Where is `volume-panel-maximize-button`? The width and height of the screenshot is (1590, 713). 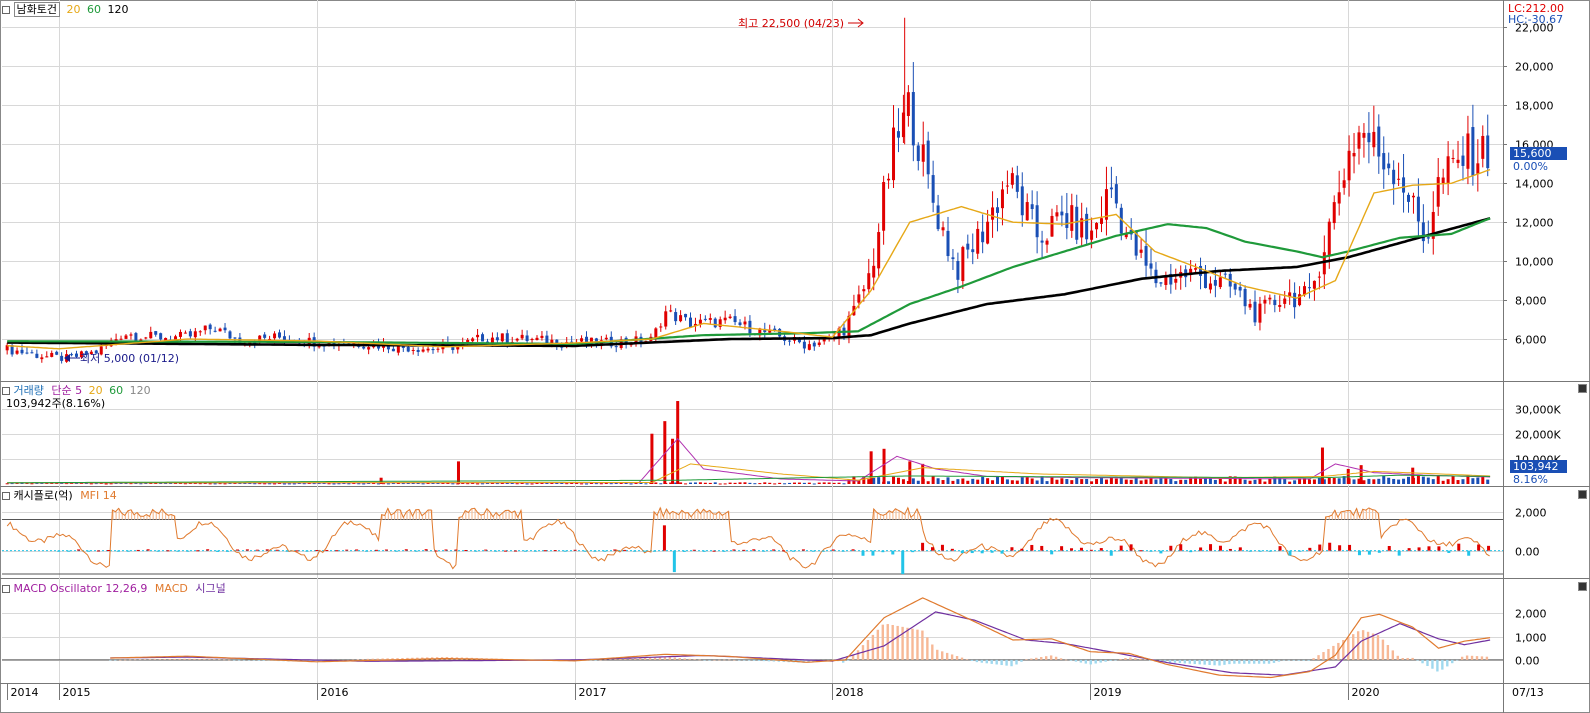
volume-panel-maximize-button is located at coordinates (1582, 388).